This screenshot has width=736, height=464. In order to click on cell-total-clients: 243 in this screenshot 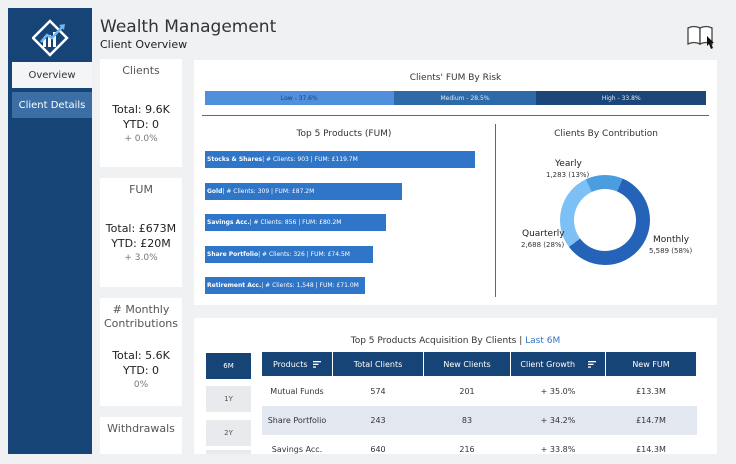, I will do `click(378, 420)`.